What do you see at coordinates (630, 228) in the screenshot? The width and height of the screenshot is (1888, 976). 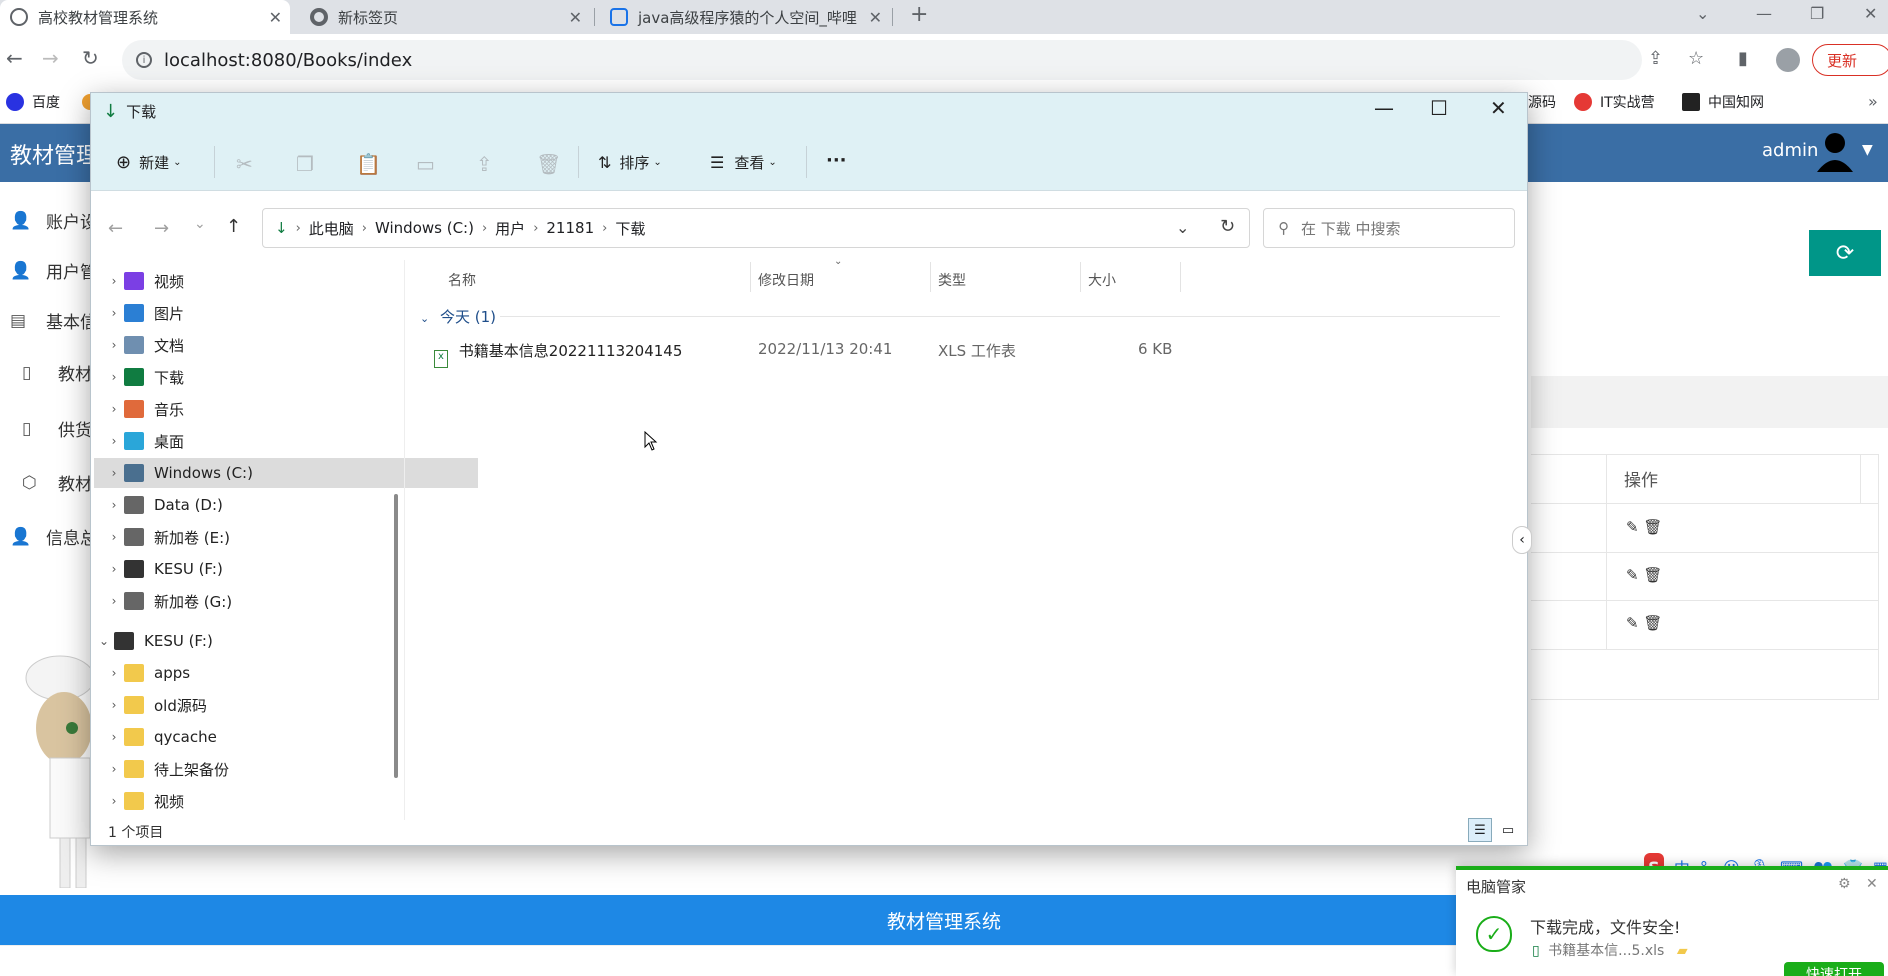 I see `breadcrumb-segment: 下载` at bounding box center [630, 228].